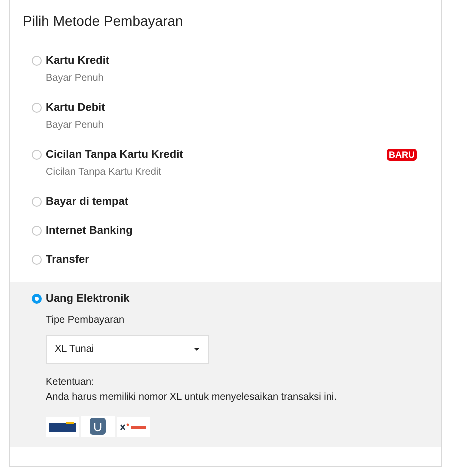  What do you see at coordinates (78, 61) in the screenshot?
I see `method-label: Kartu Kredit` at bounding box center [78, 61].